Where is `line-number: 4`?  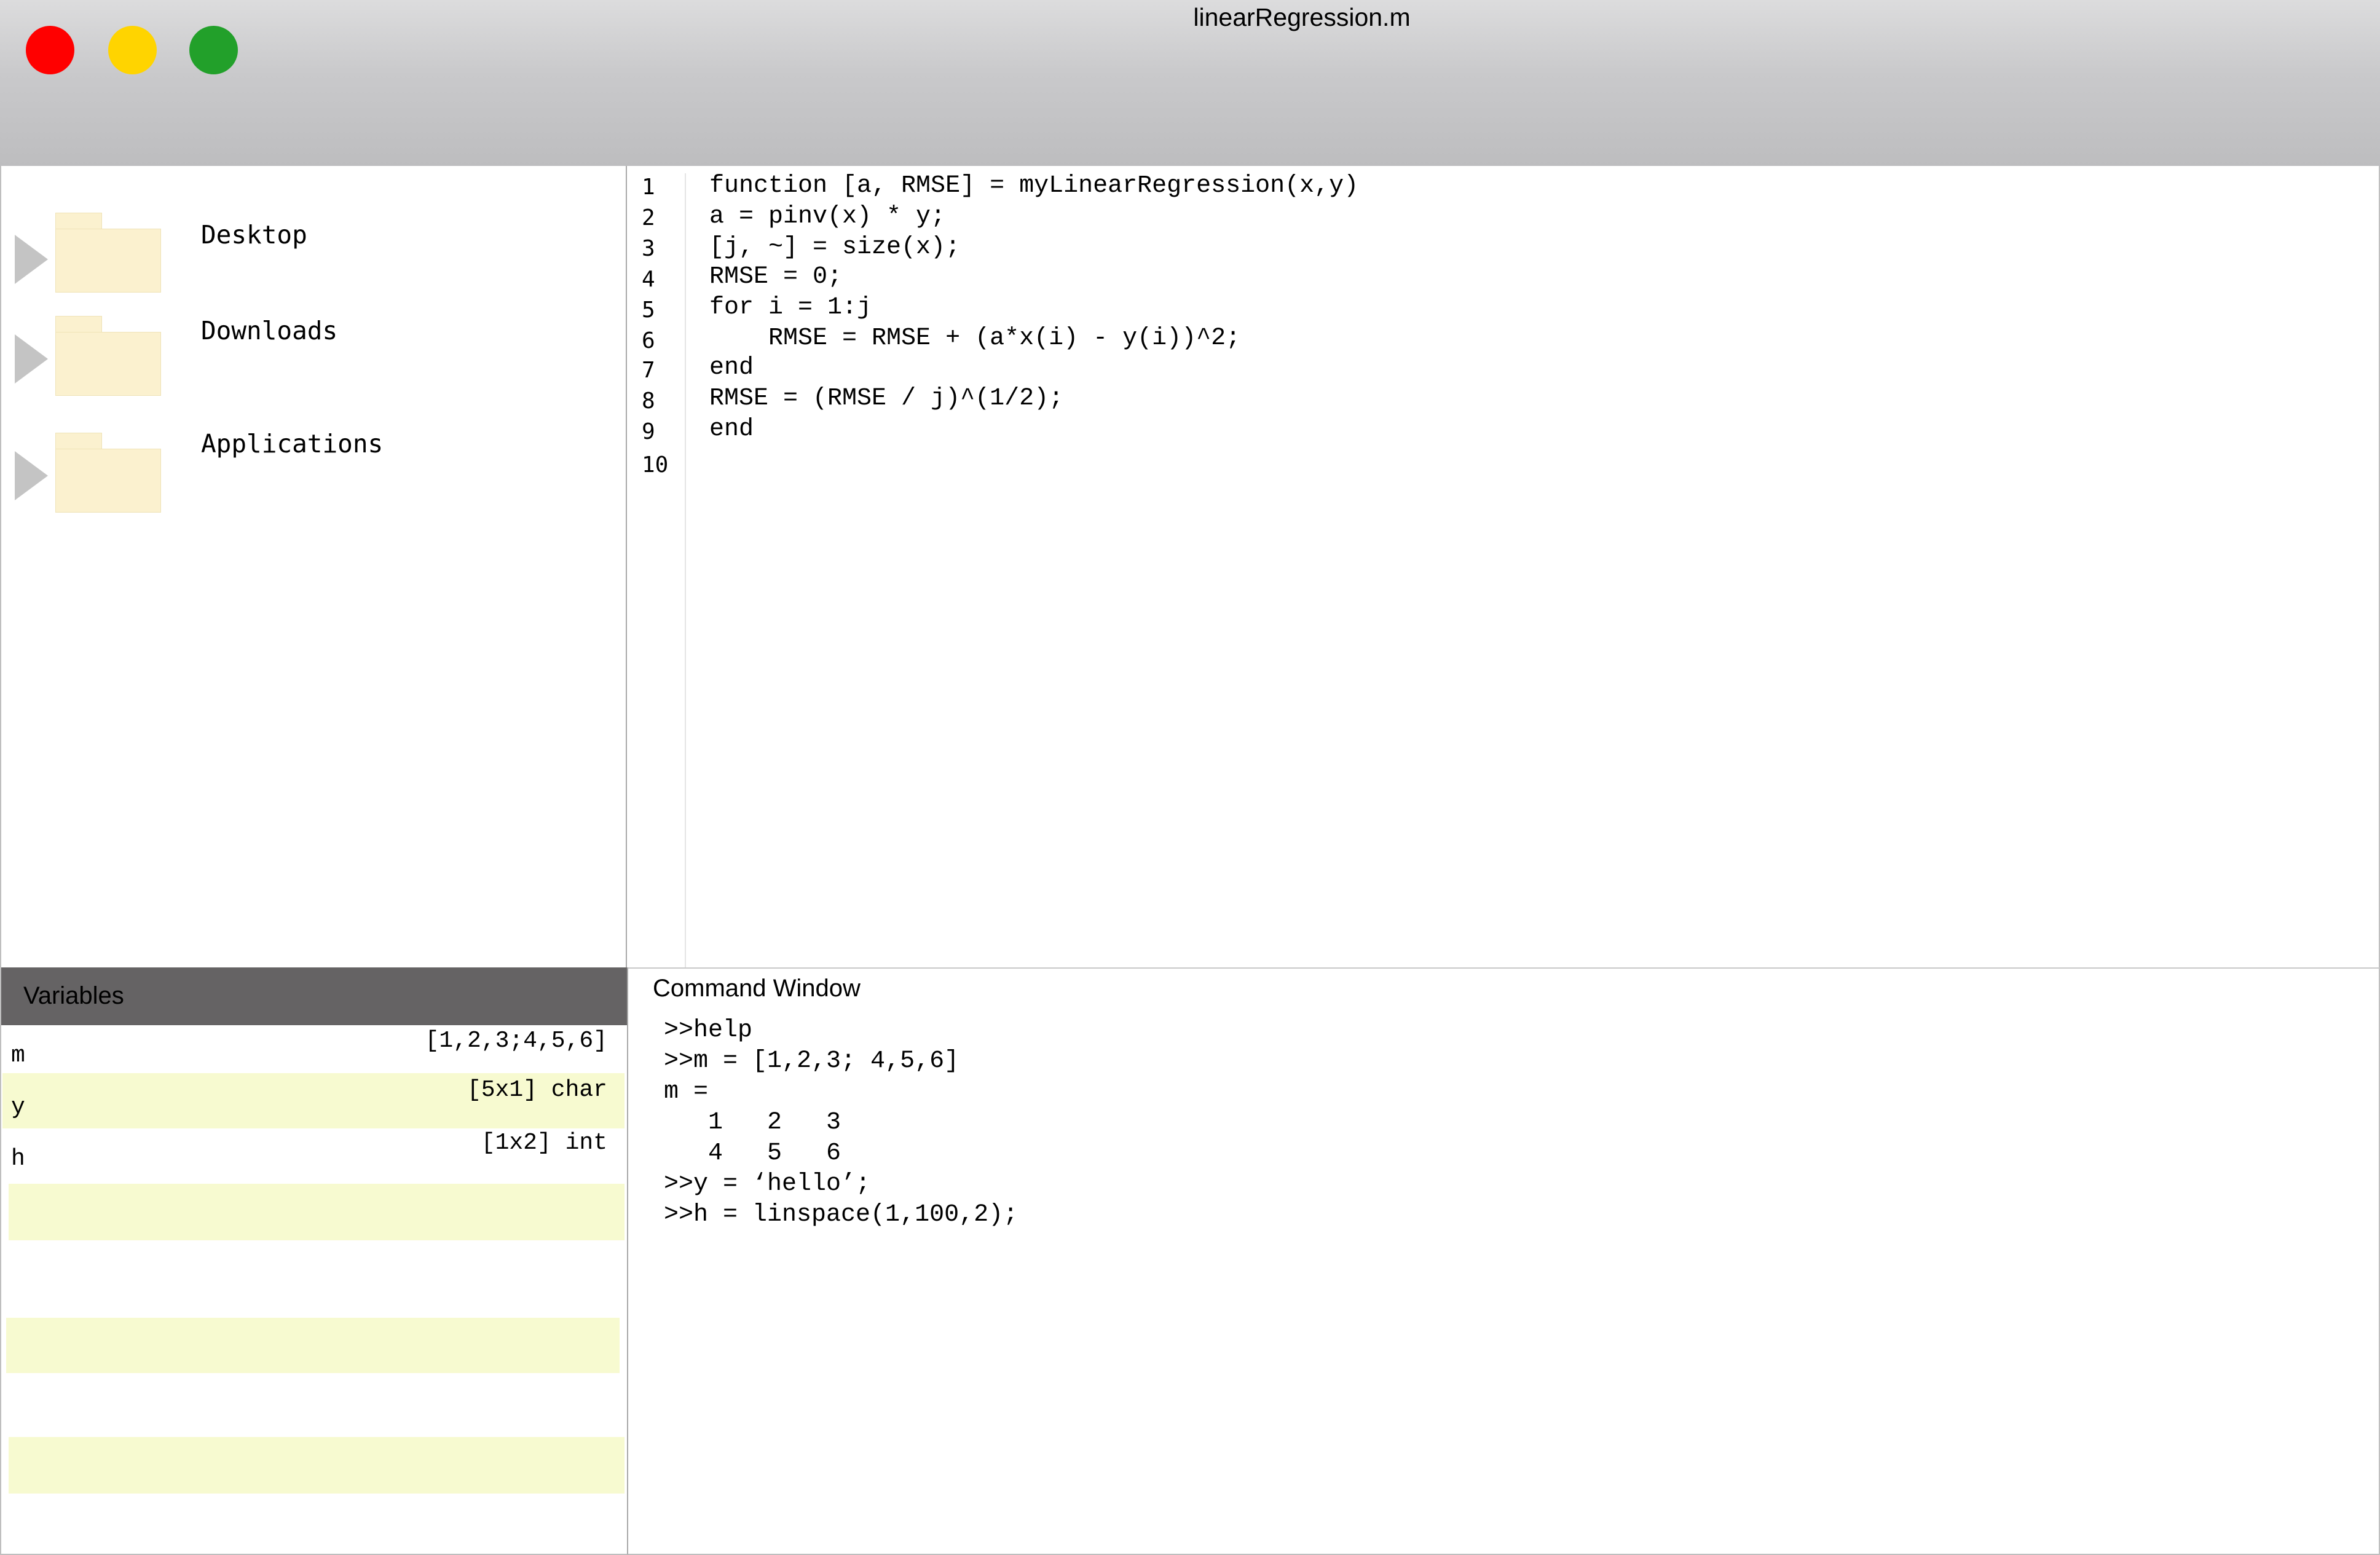 line-number: 4 is located at coordinates (648, 279).